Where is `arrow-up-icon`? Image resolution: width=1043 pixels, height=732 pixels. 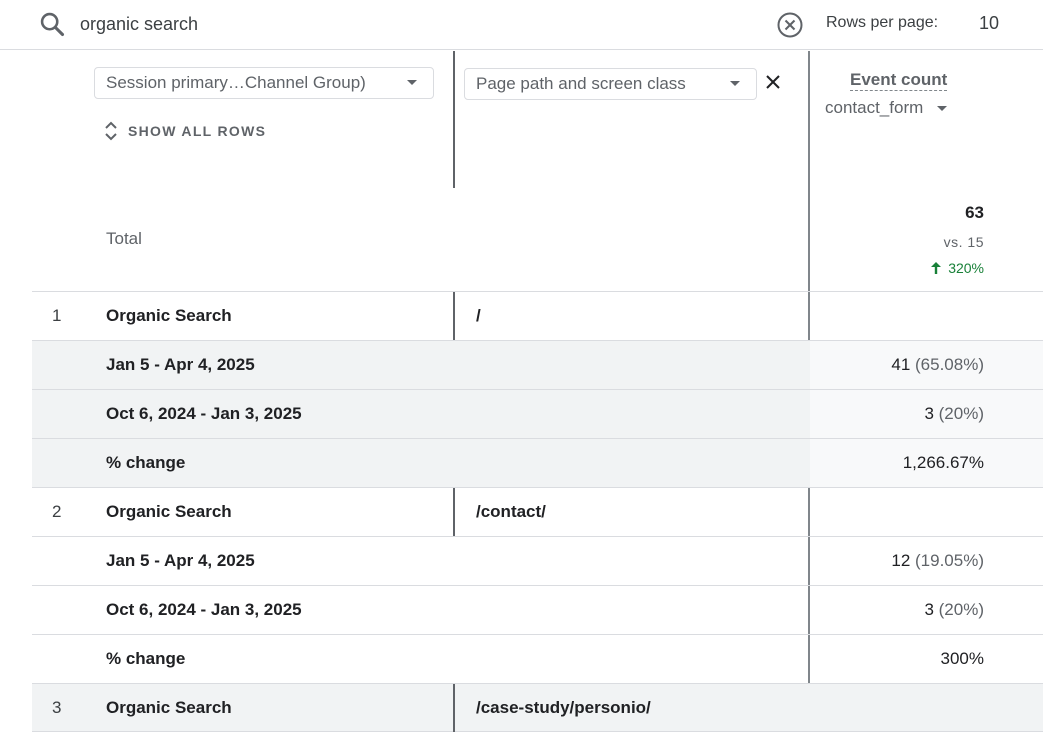
arrow-up-icon is located at coordinates (936, 268).